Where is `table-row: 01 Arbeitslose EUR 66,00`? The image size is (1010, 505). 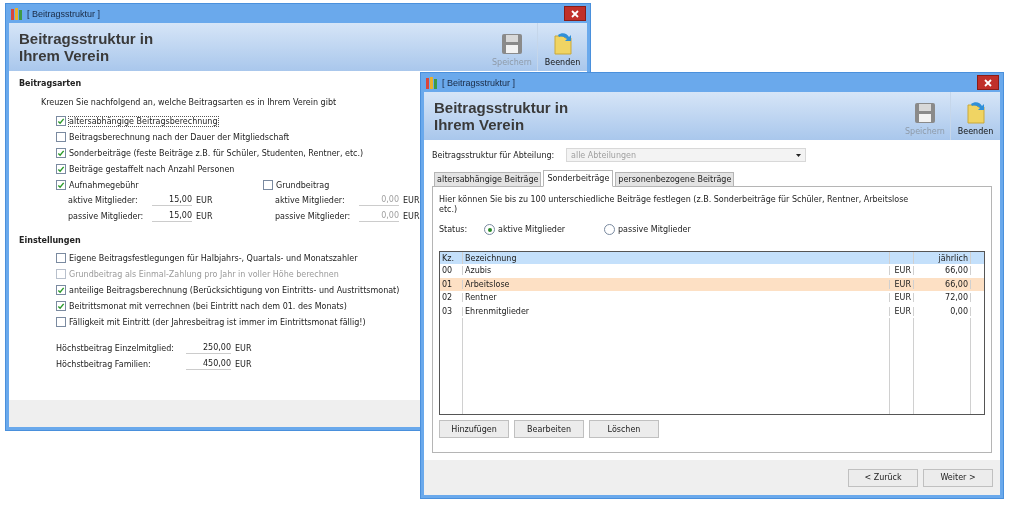 table-row: 01 Arbeitslose EUR 66,00 is located at coordinates (712, 284).